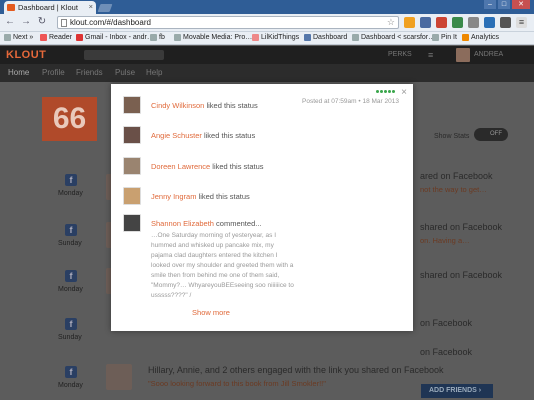 The width and height of the screenshot is (534, 400). Describe the element at coordinates (505, 22) in the screenshot. I see `buffer-extension-icon` at that location.